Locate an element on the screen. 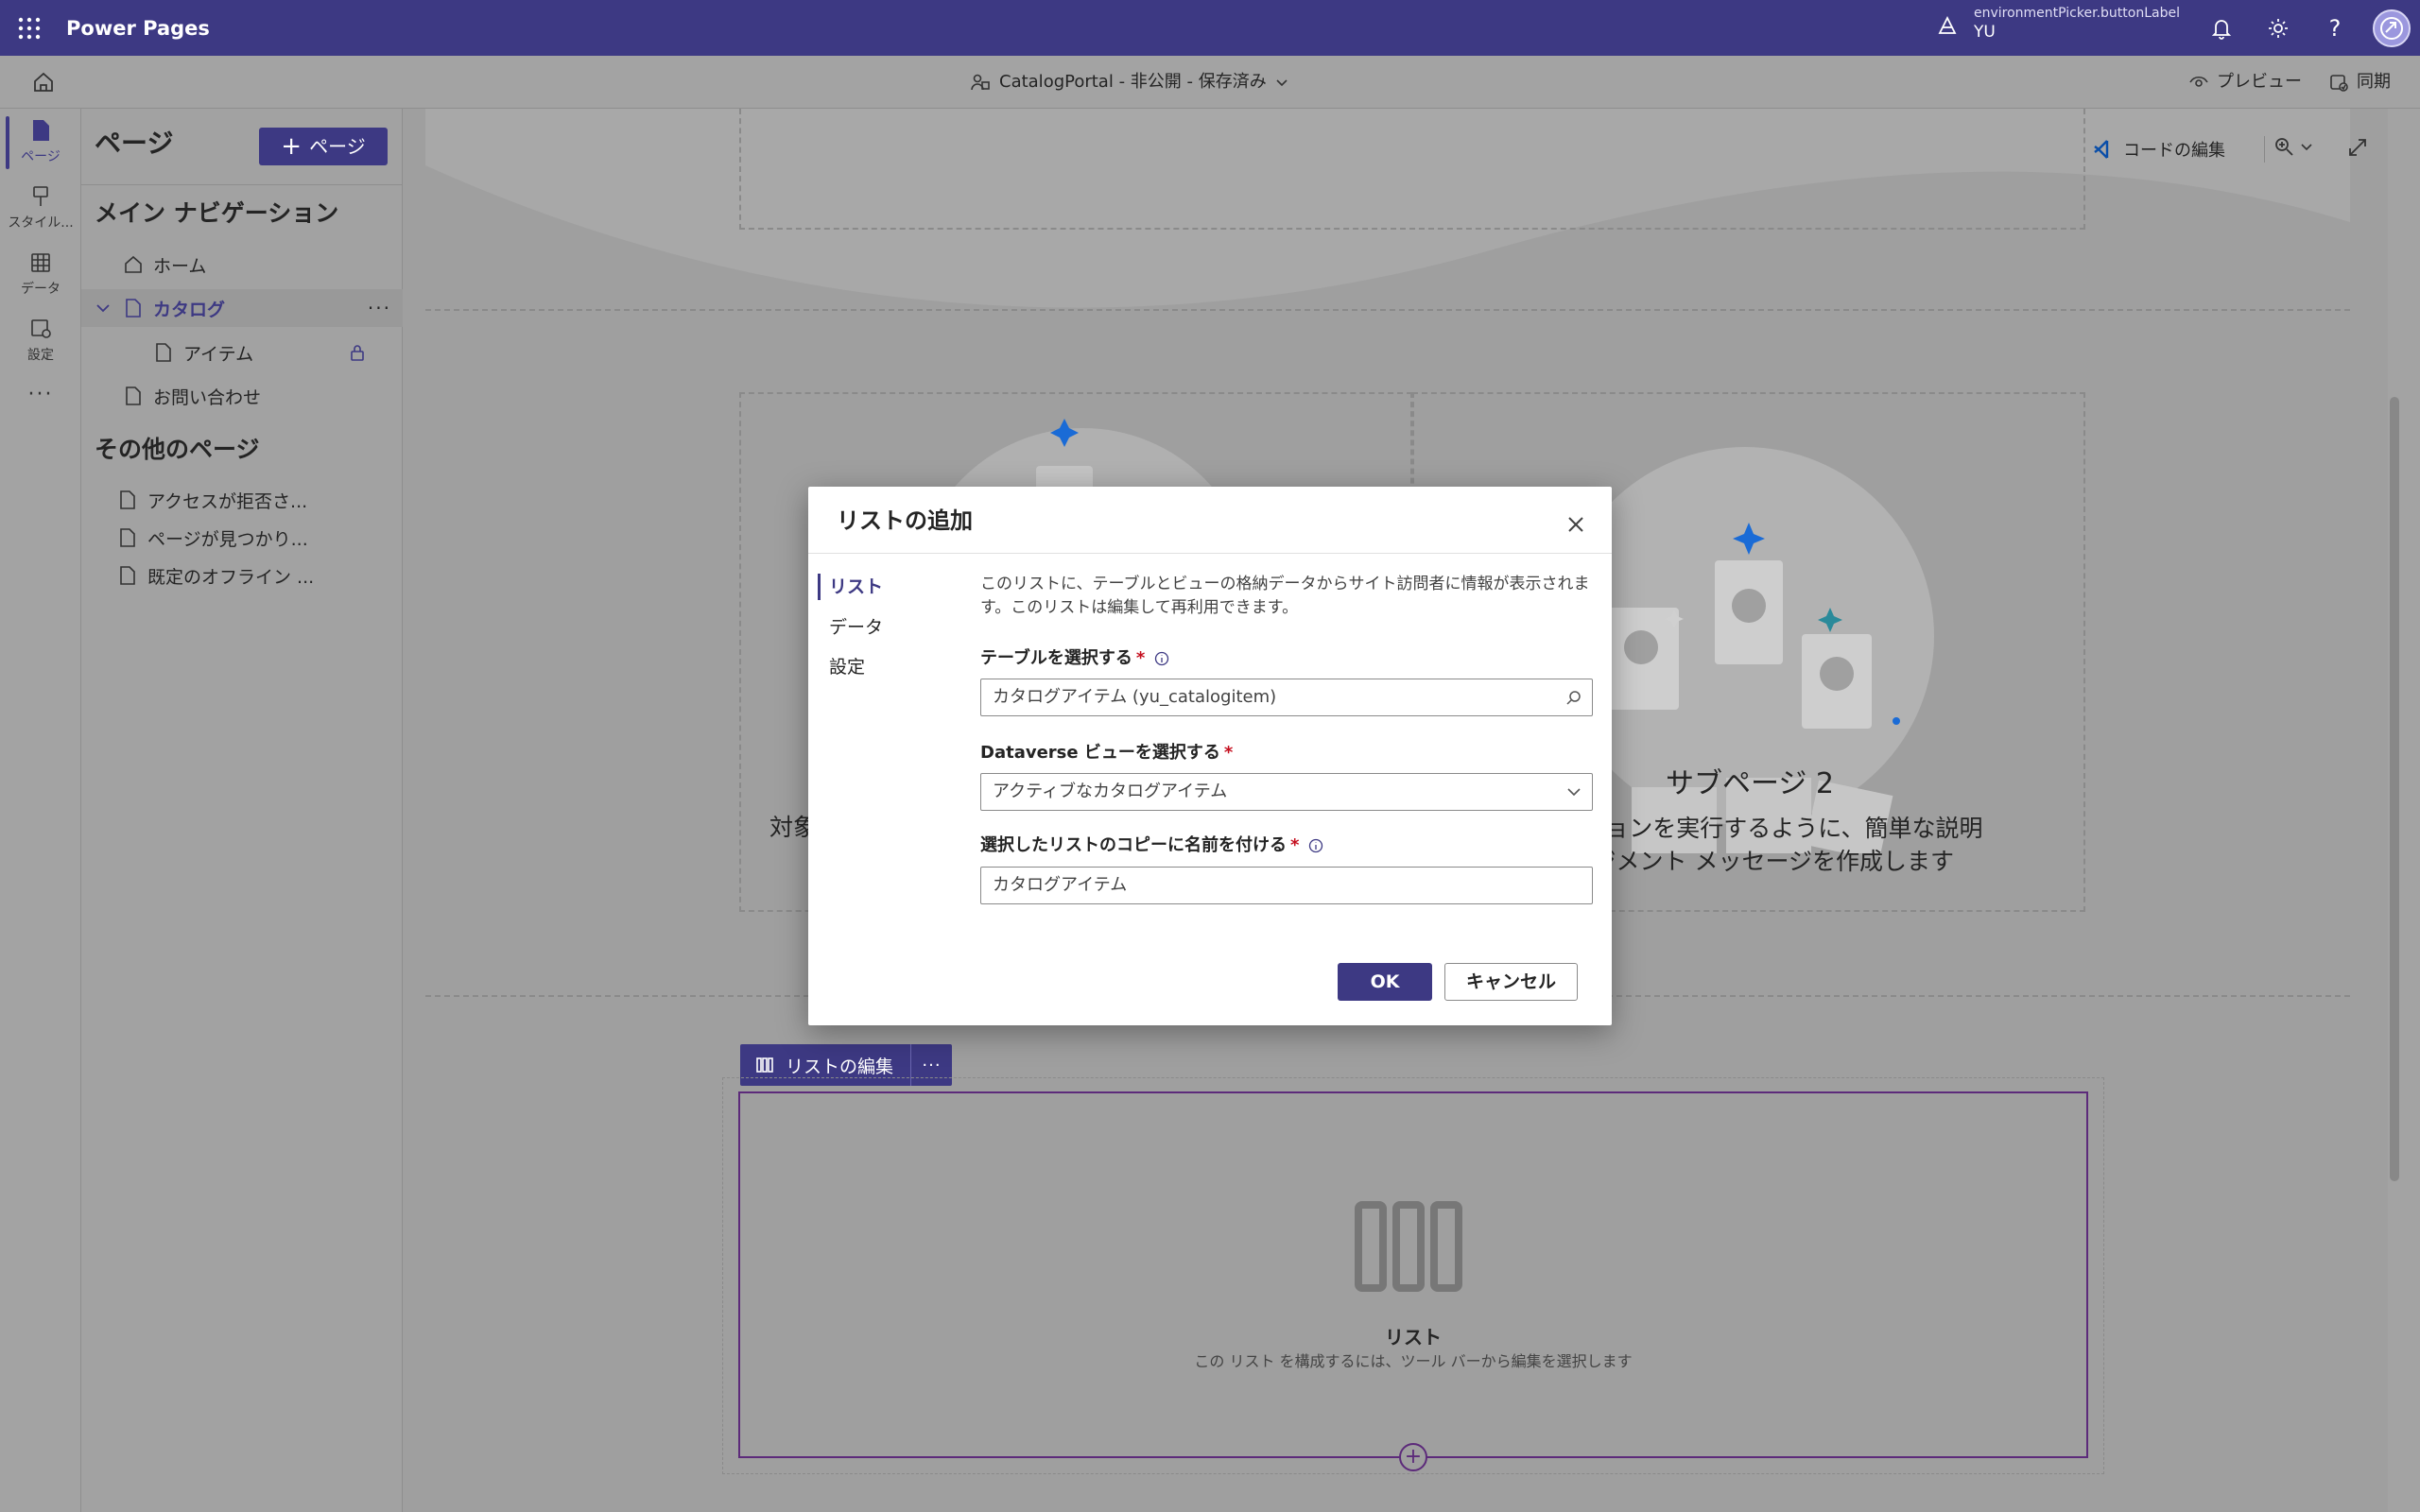 This screenshot has width=2420, height=1512. nav-item-items: アイテム is located at coordinates (242, 352).